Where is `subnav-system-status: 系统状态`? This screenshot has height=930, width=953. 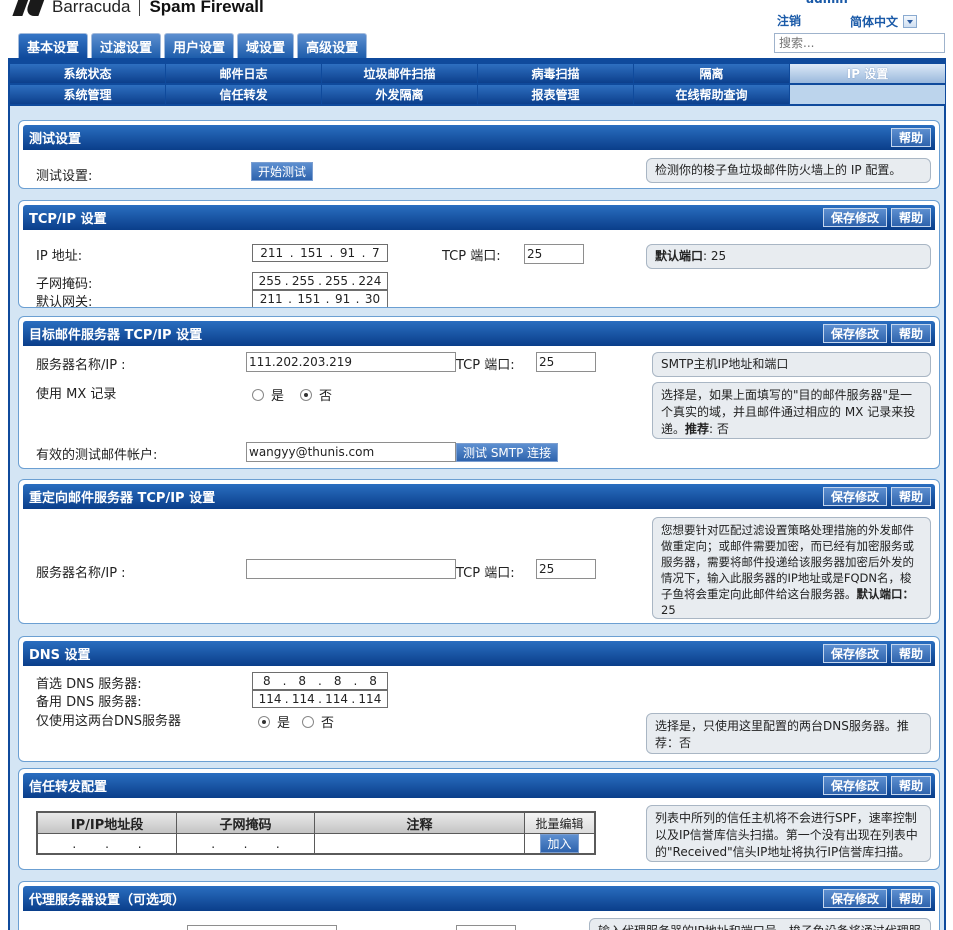
subnav-system-status: 系统状态 is located at coordinates (87, 73).